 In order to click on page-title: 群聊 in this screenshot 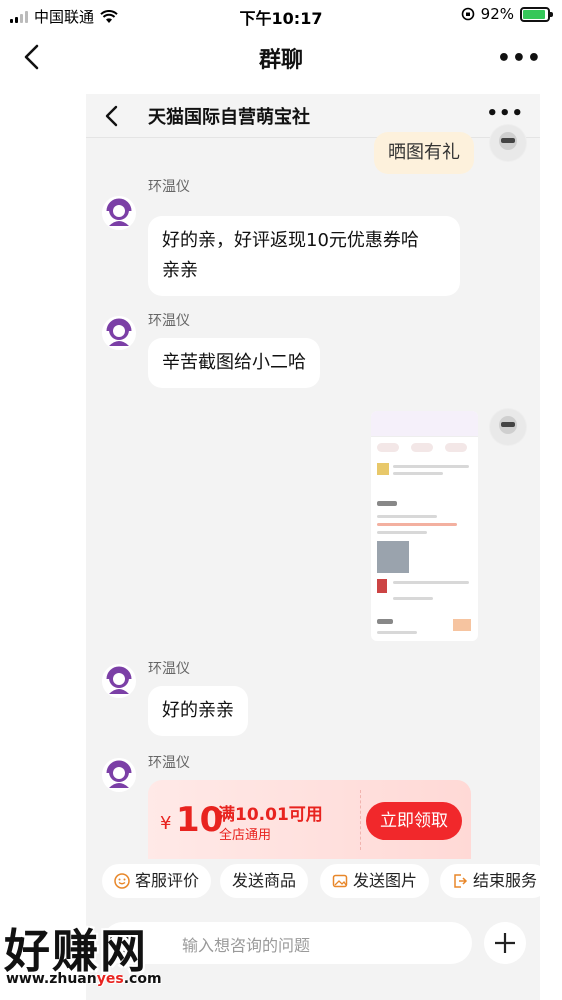, I will do `click(280, 60)`.